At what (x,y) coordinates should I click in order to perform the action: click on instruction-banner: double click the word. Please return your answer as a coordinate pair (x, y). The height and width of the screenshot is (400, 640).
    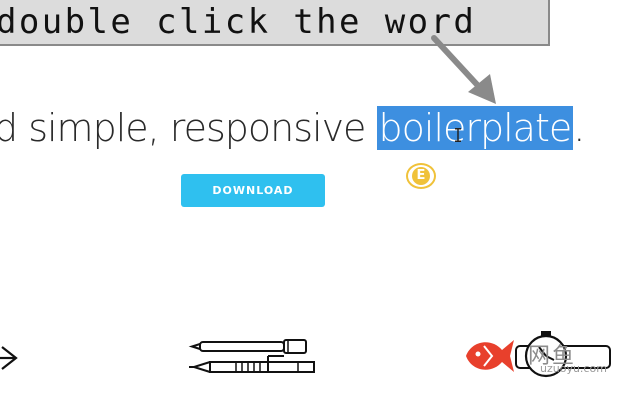
    Looking at the image, I should click on (275, 23).